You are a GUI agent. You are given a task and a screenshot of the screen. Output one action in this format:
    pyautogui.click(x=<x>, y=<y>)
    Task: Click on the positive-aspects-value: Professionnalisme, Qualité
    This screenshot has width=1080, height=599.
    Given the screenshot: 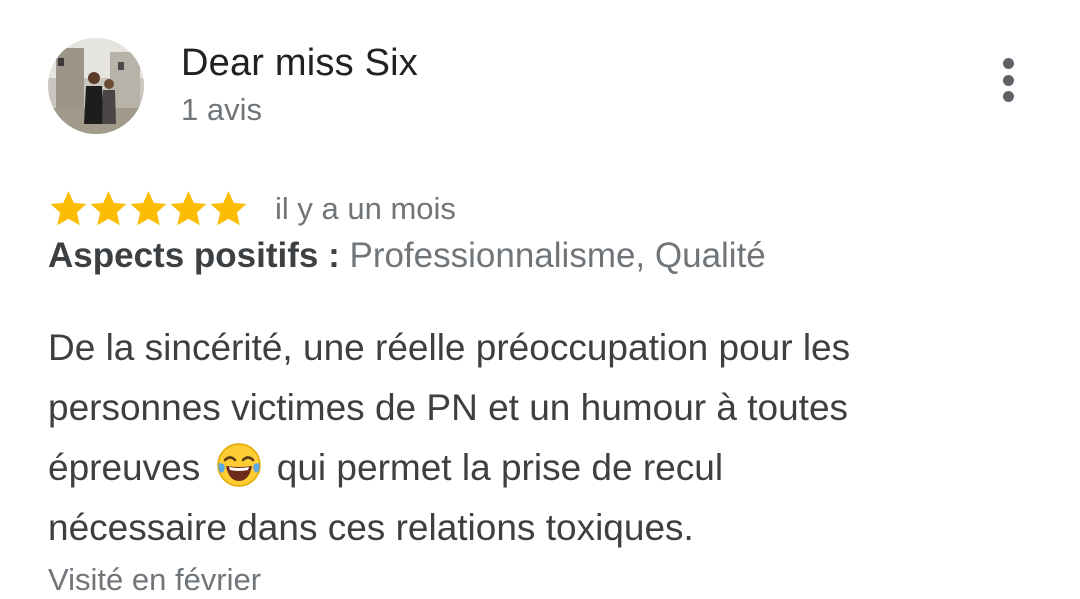 What is the action you would take?
    pyautogui.click(x=557, y=255)
    